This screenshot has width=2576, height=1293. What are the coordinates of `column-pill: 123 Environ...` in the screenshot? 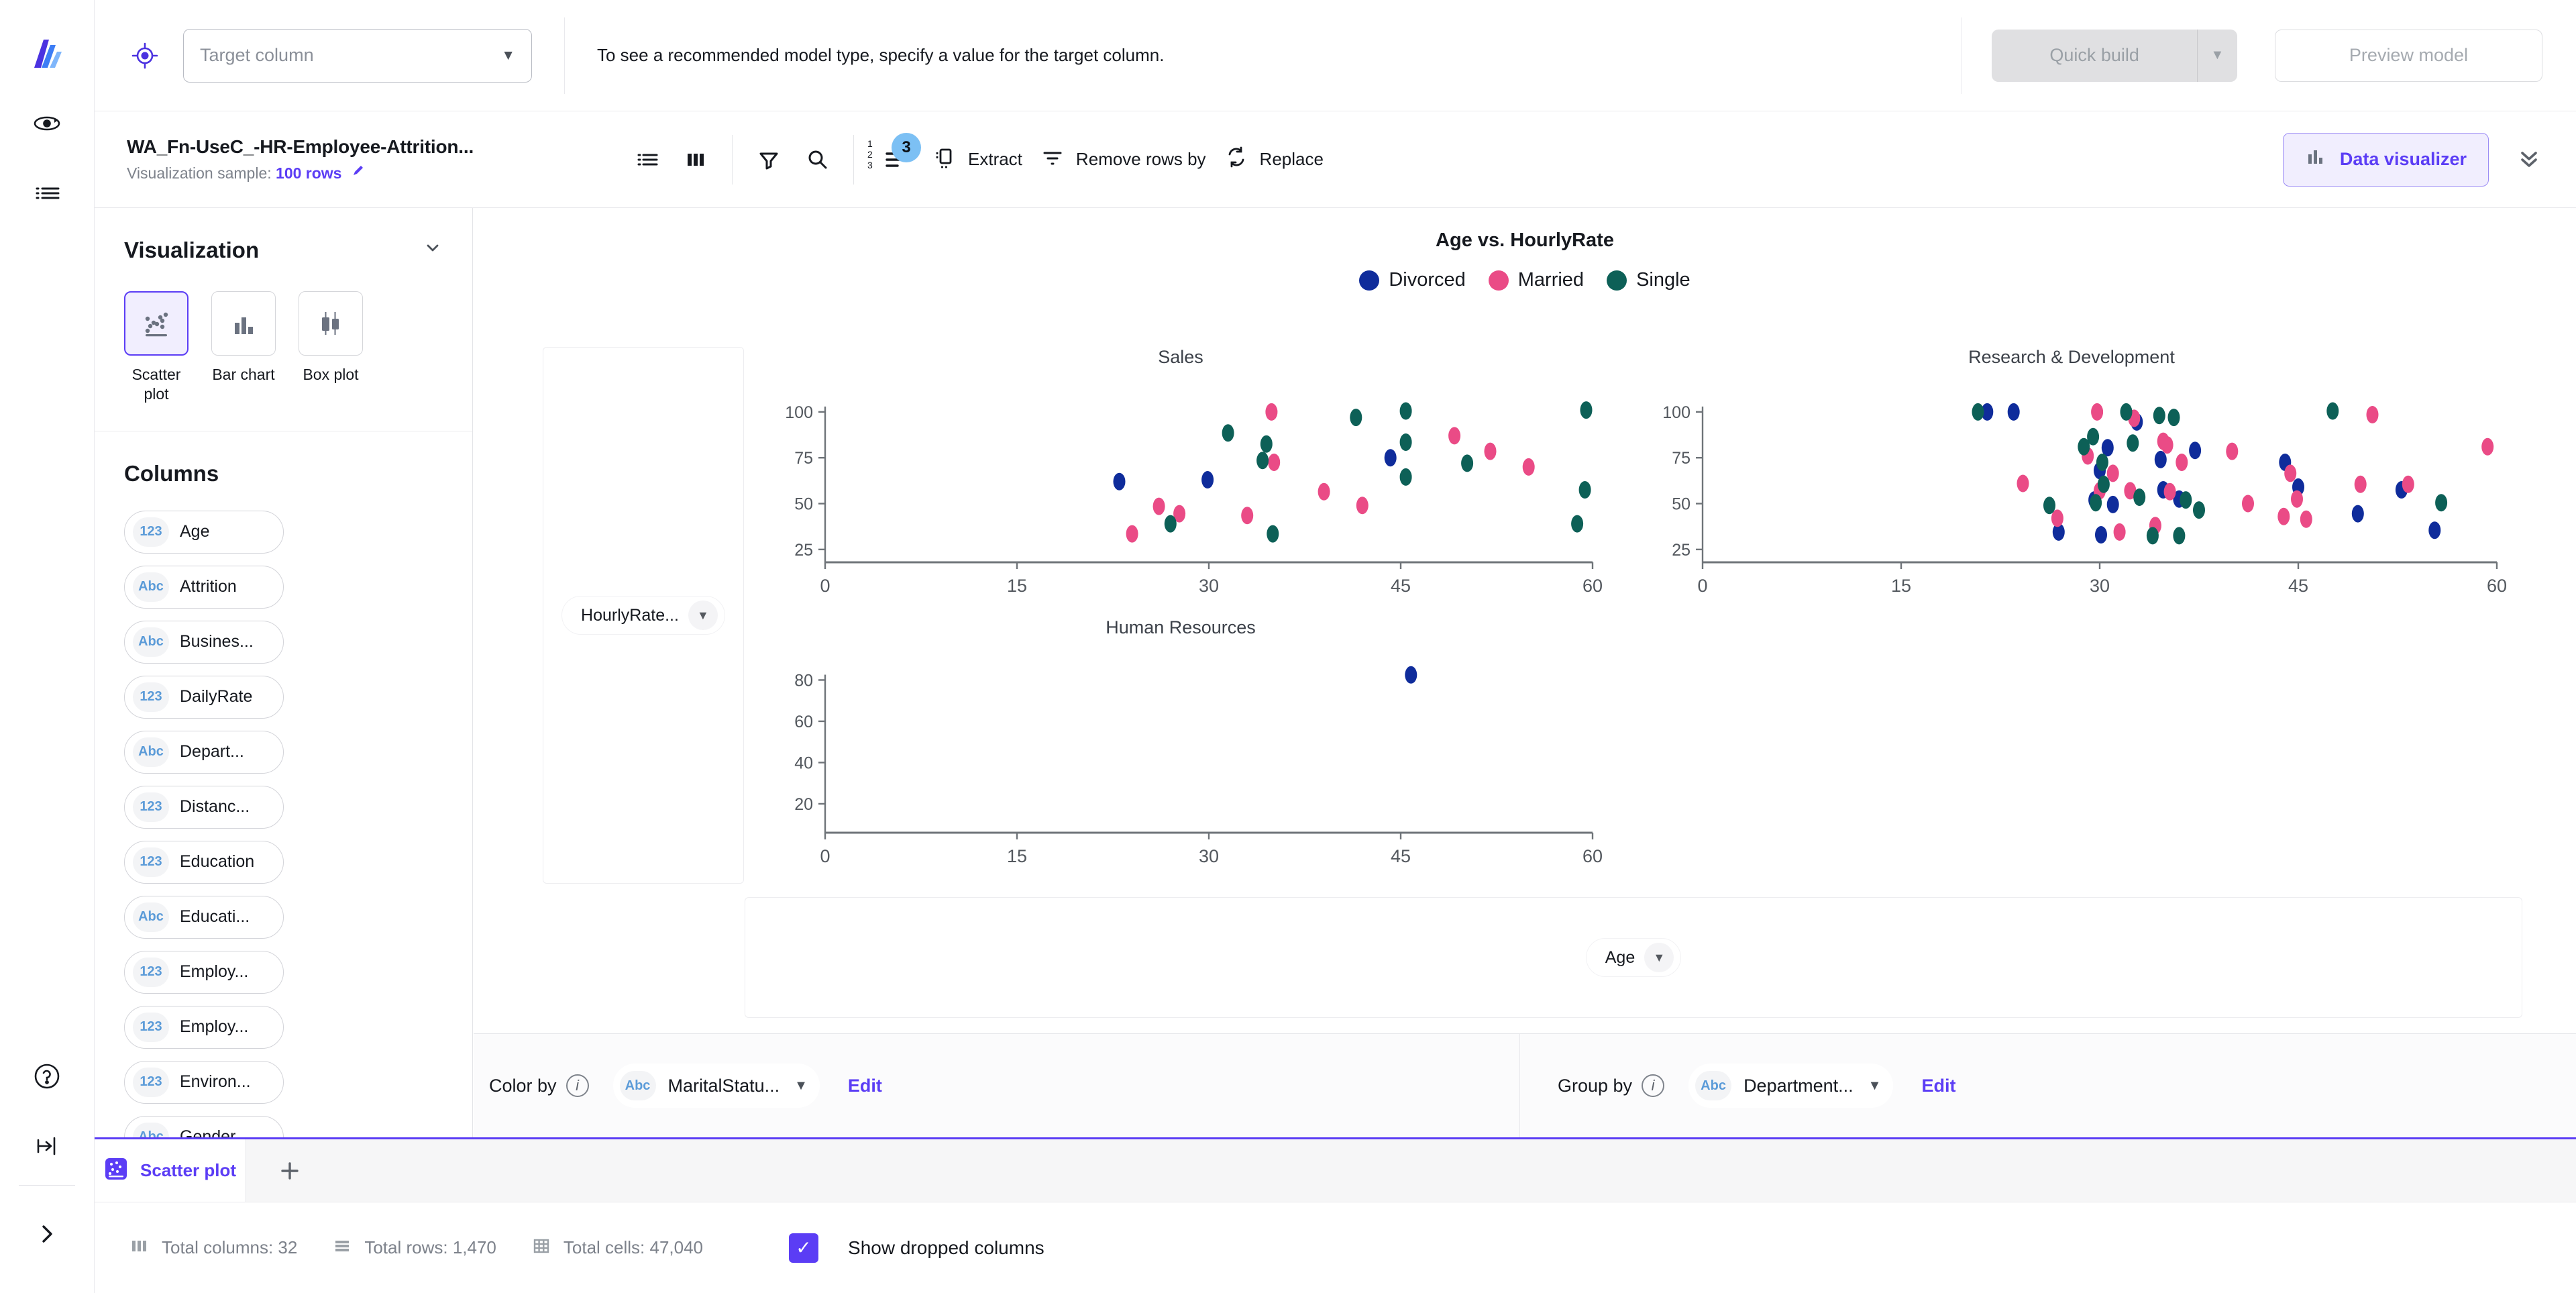 It's located at (204, 1082).